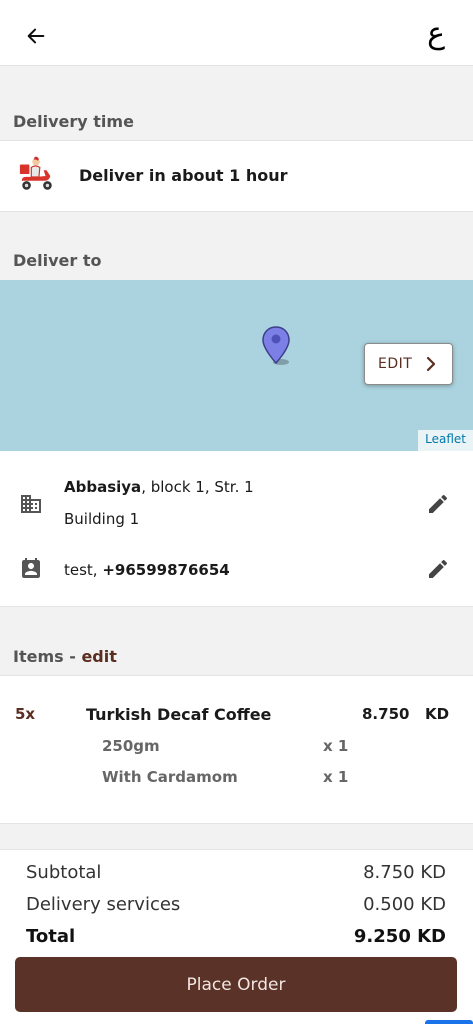 This screenshot has width=473, height=1024. I want to click on delivery-time-heading: Delivery time, so click(73, 121).